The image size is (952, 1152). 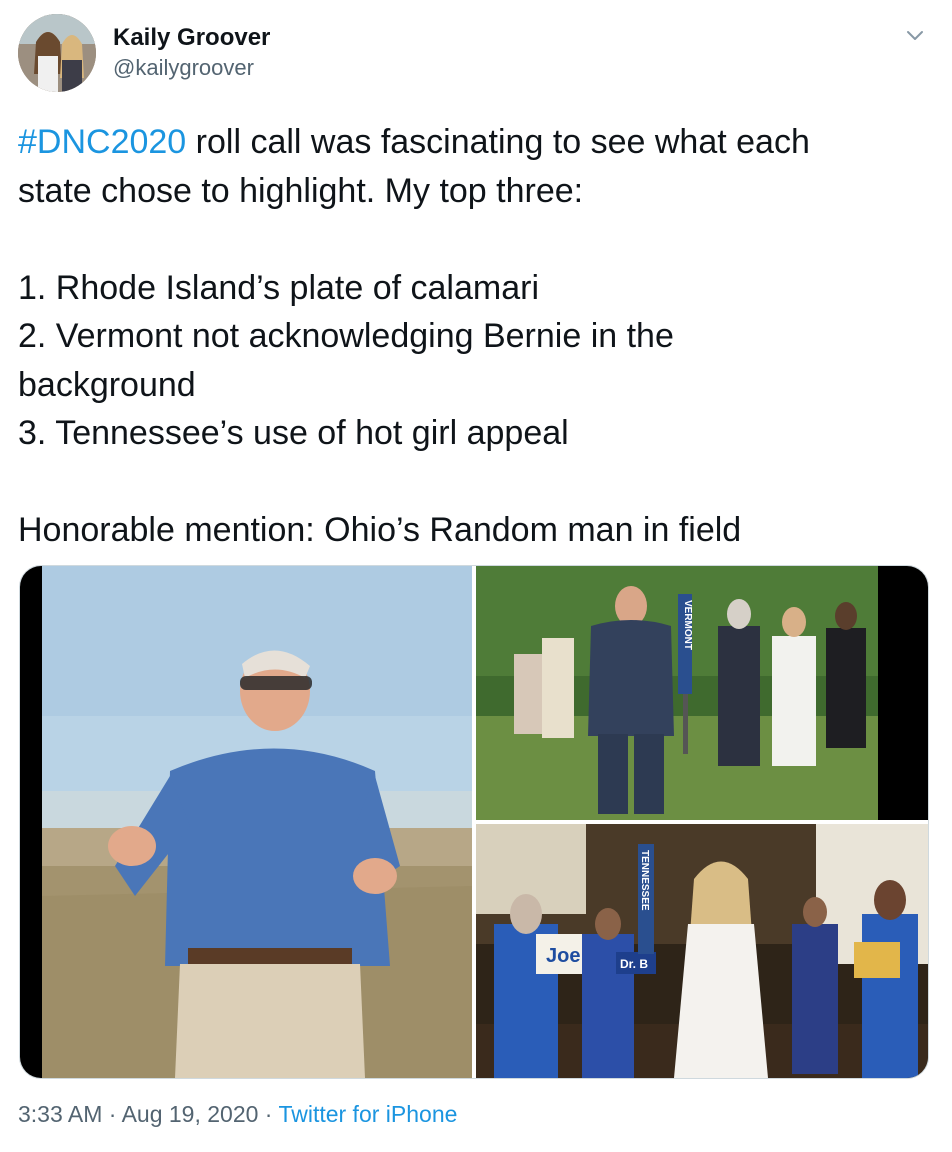 I want to click on tweet-date: Aug 19, 2020, so click(x=190, y=1114).